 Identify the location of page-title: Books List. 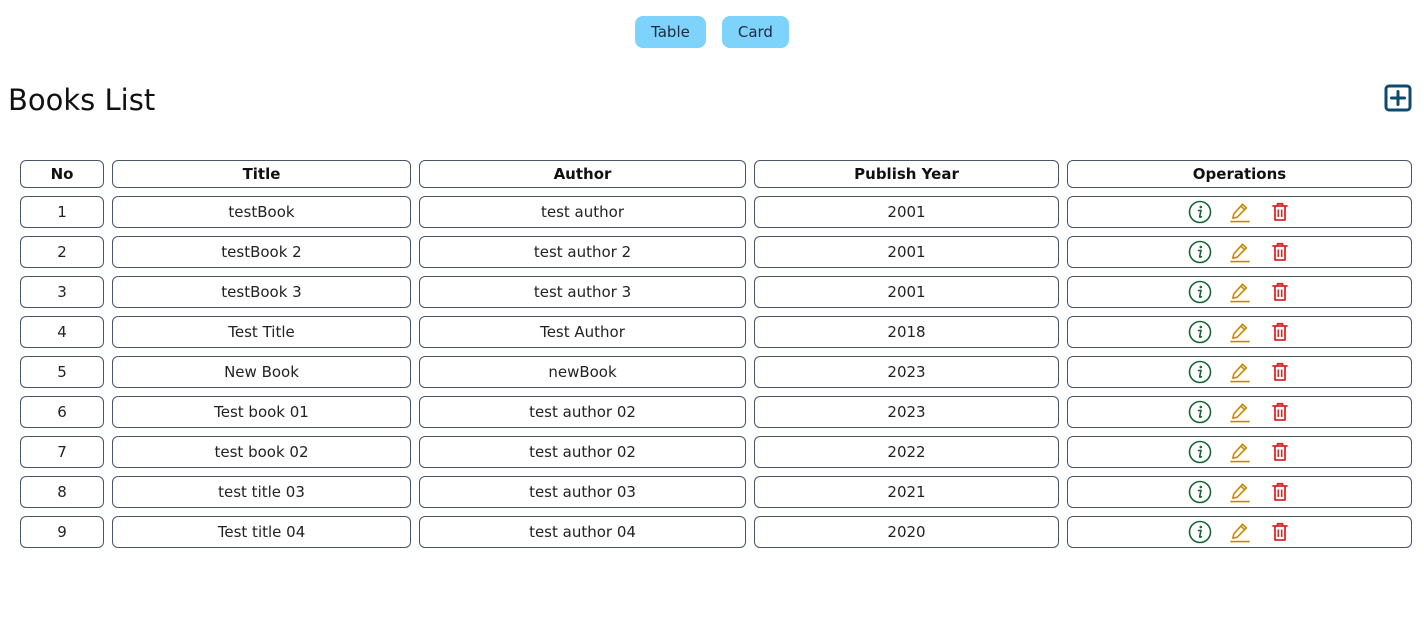
(82, 100).